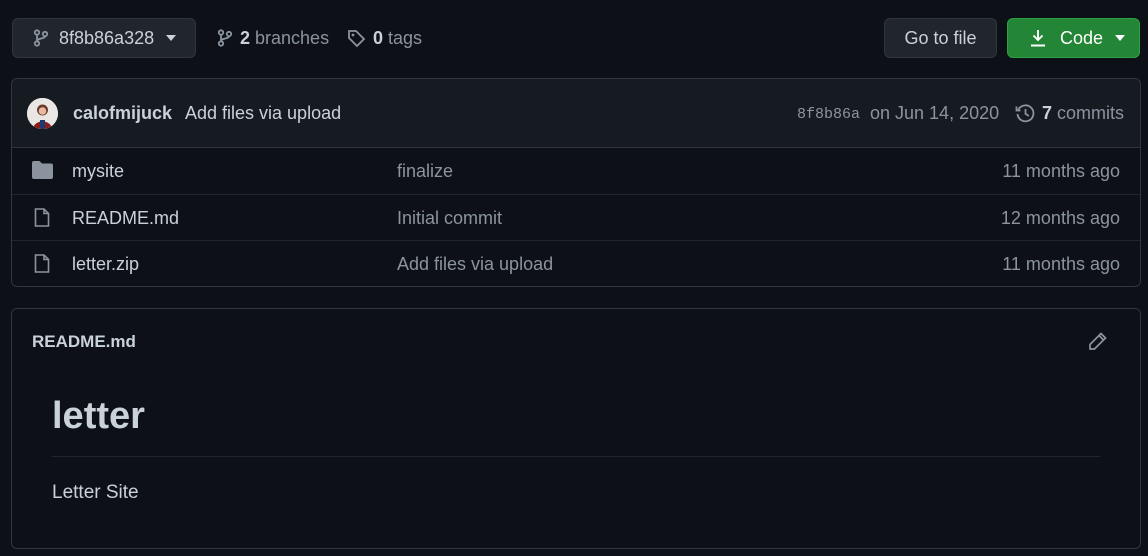  I want to click on file-row: README.md Initial commit 12 months ago, so click(576, 217).